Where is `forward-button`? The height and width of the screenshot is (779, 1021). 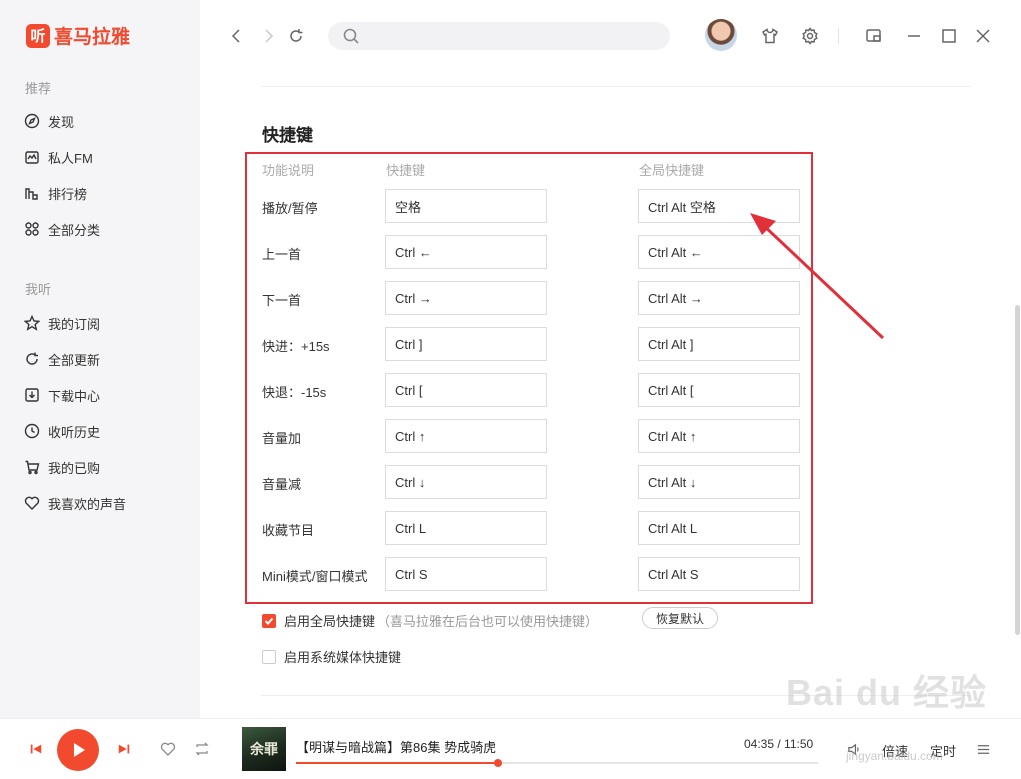 forward-button is located at coordinates (268, 36).